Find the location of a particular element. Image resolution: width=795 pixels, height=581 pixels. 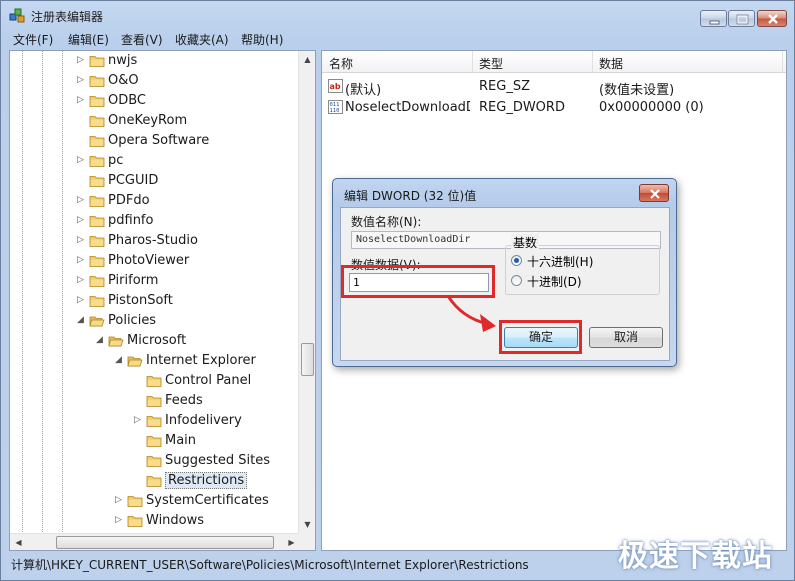

menu-help: 帮助(H) is located at coordinates (262, 39).